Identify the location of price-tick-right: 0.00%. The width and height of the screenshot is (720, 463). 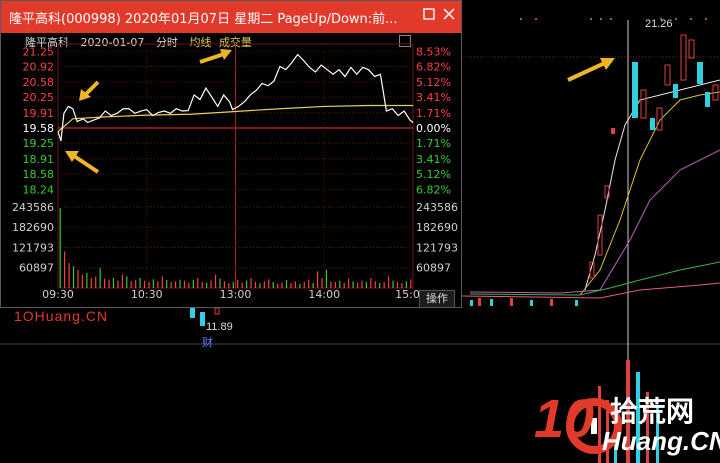
(433, 128).